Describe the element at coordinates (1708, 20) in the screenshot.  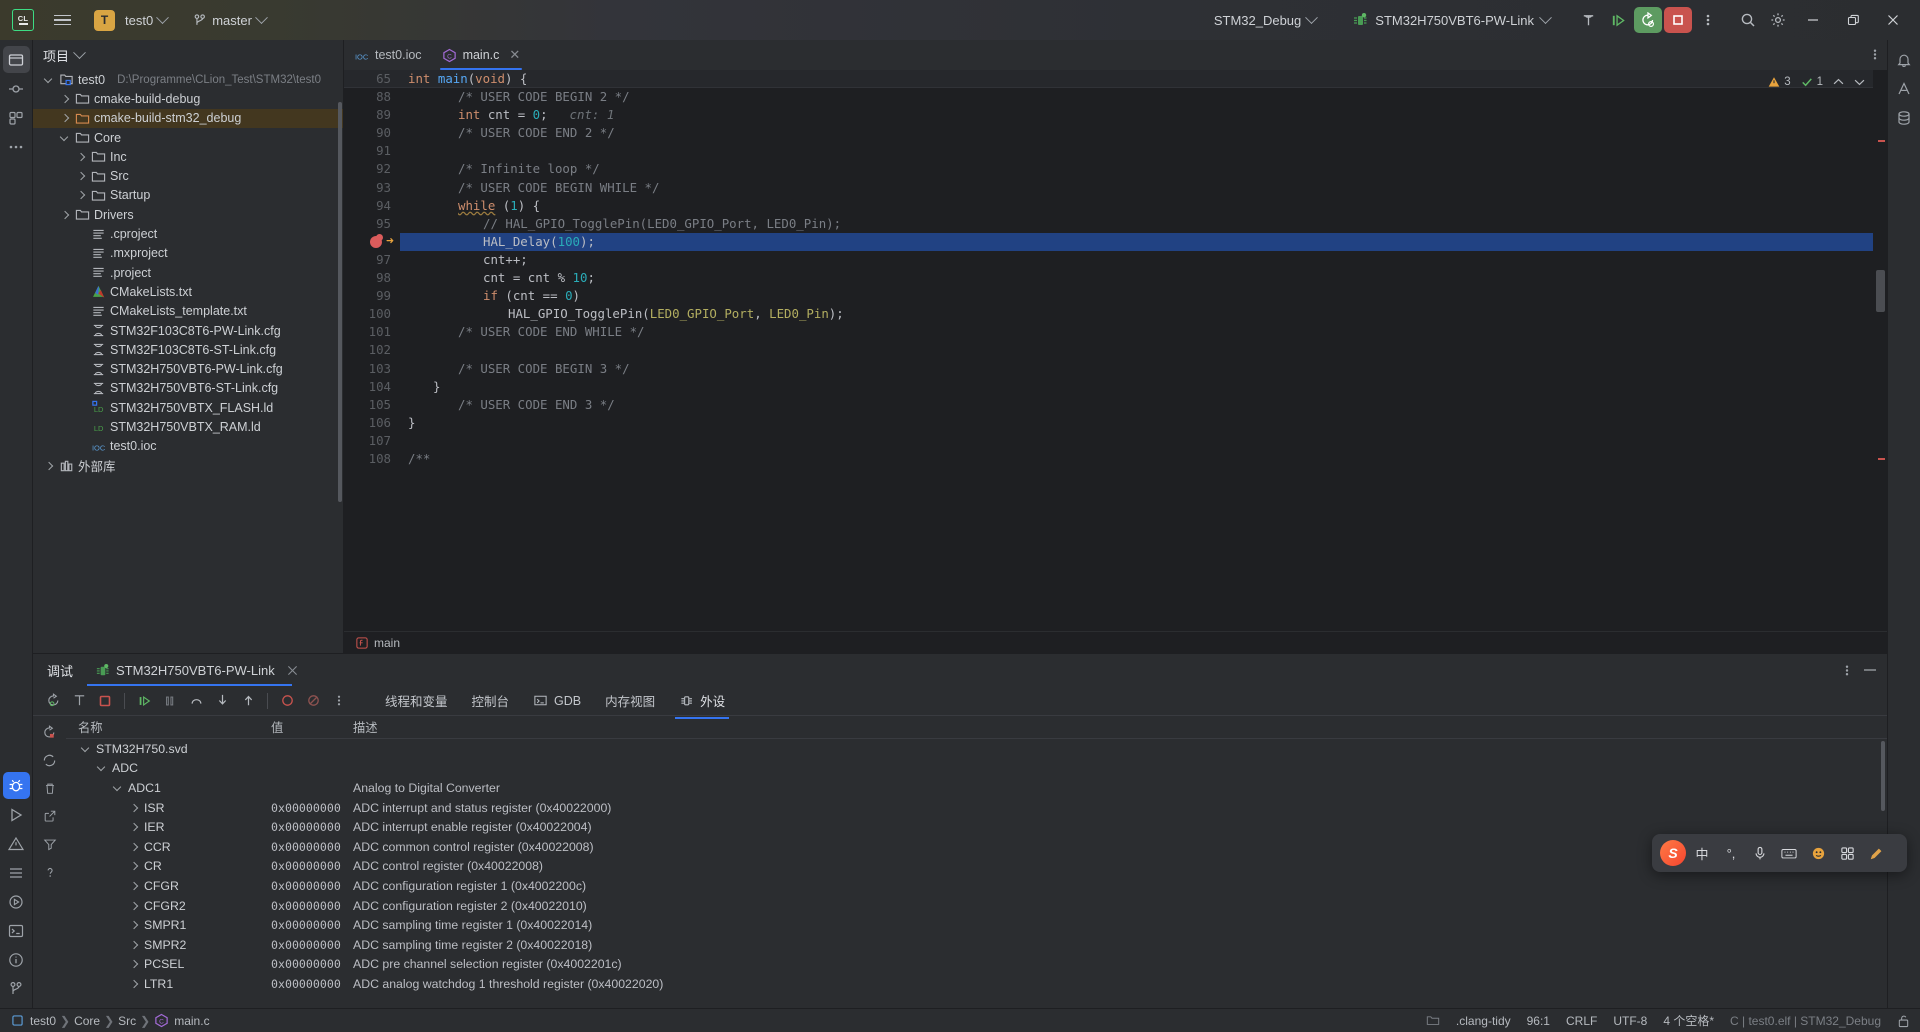
I see `more-actions-button` at that location.